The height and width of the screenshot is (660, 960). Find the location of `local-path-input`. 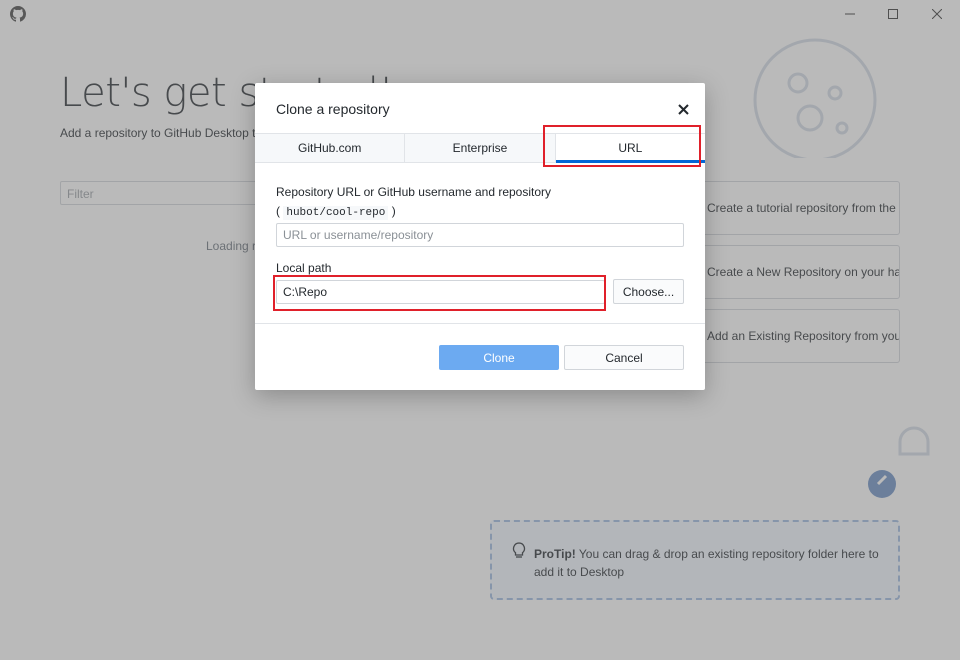

local-path-input is located at coordinates (440, 292).